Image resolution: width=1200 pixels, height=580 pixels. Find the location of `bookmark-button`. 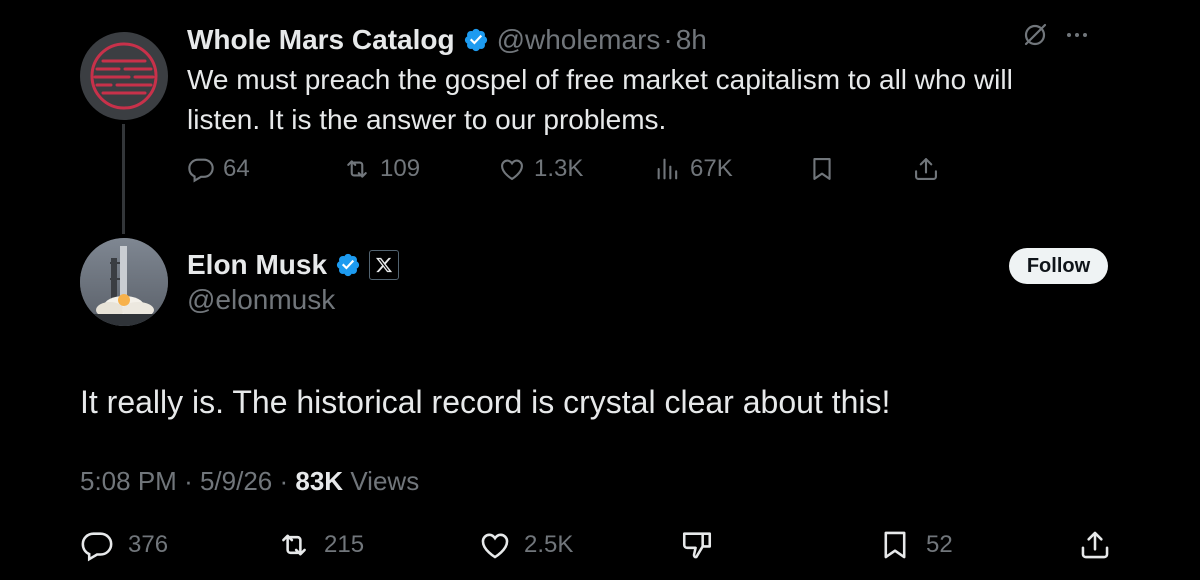

bookmark-button is located at coordinates (822, 169).